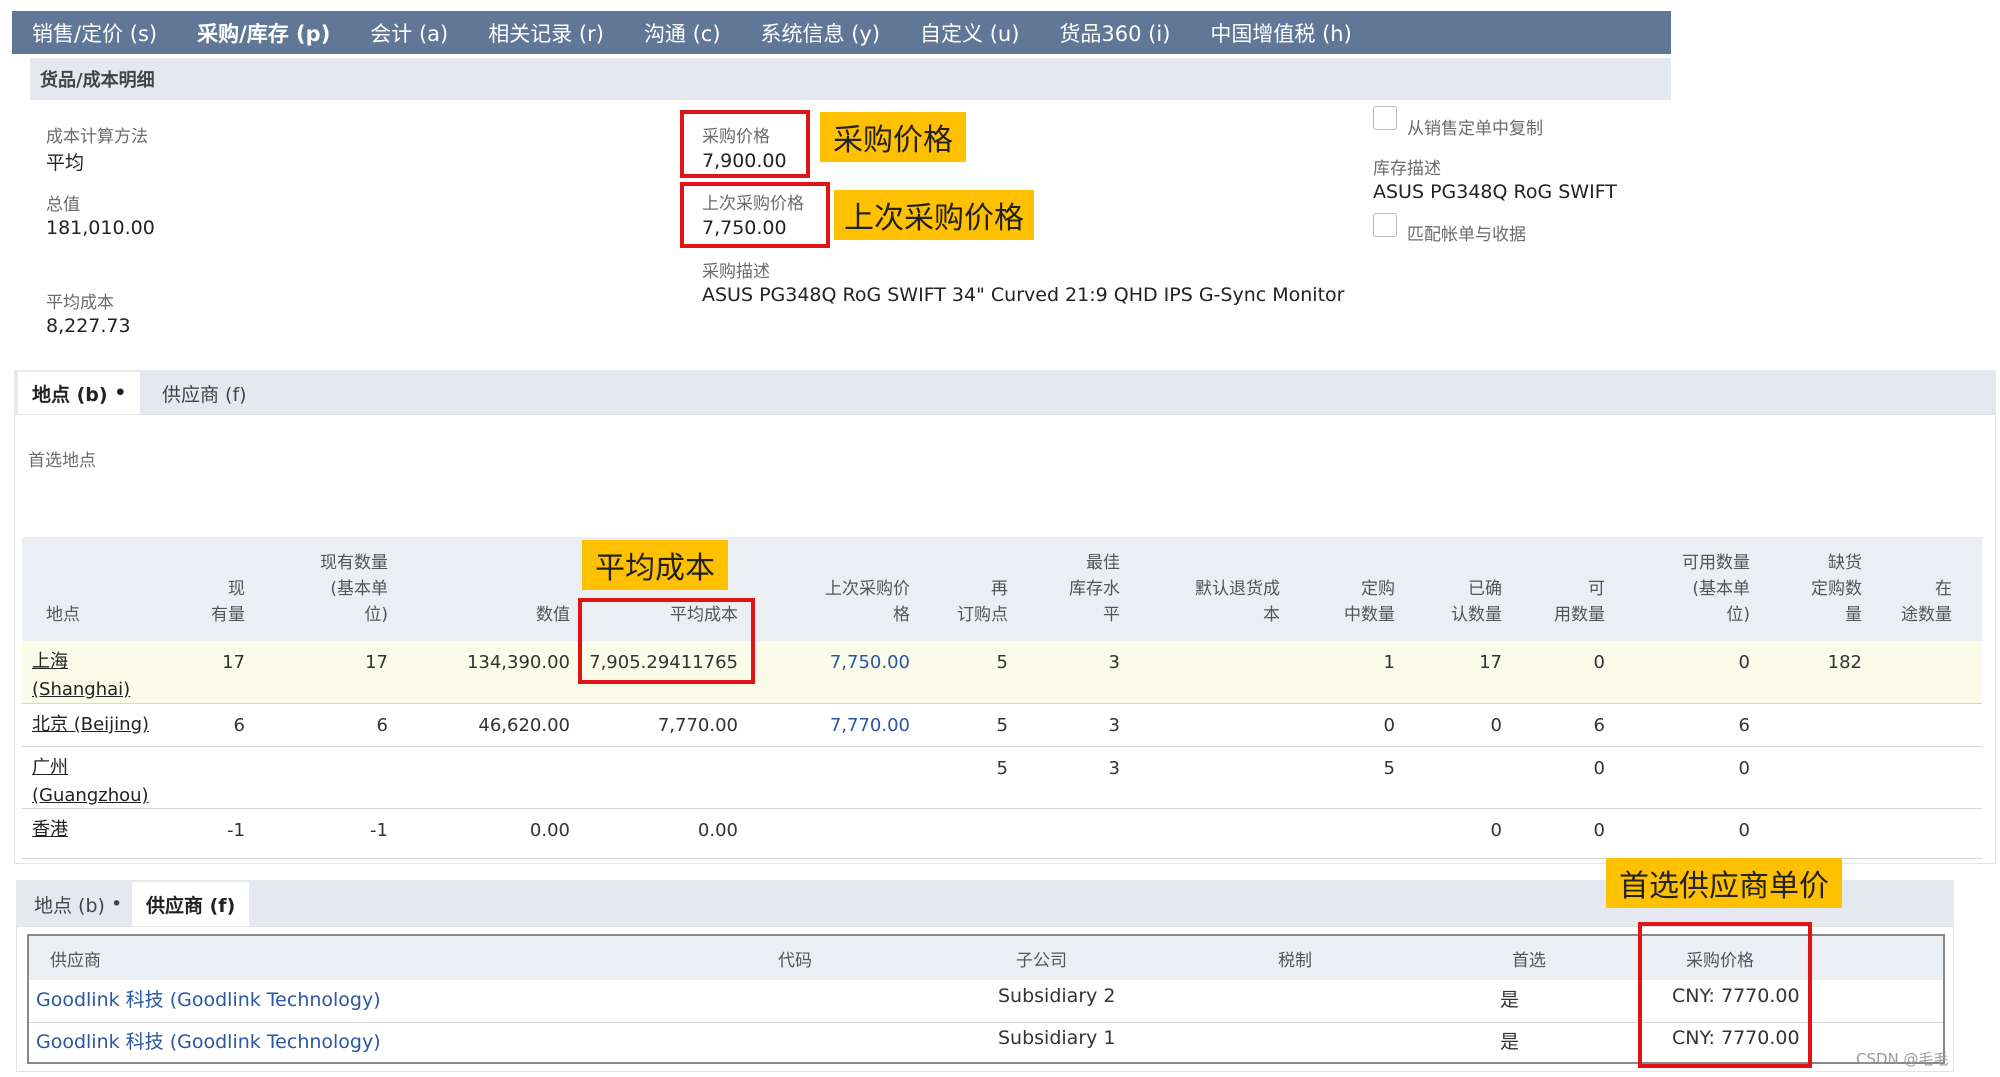 The height and width of the screenshot is (1077, 2000). What do you see at coordinates (62, 461) in the screenshot?
I see `preferred-location-label: 首选地点` at bounding box center [62, 461].